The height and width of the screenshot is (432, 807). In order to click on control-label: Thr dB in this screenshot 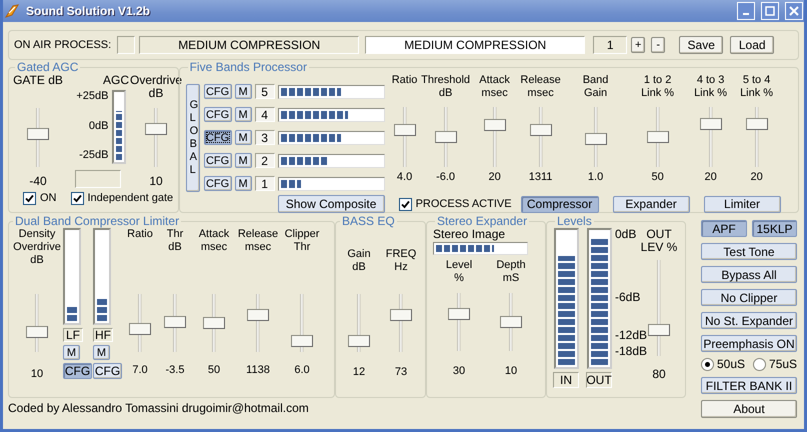, I will do `click(175, 241)`.